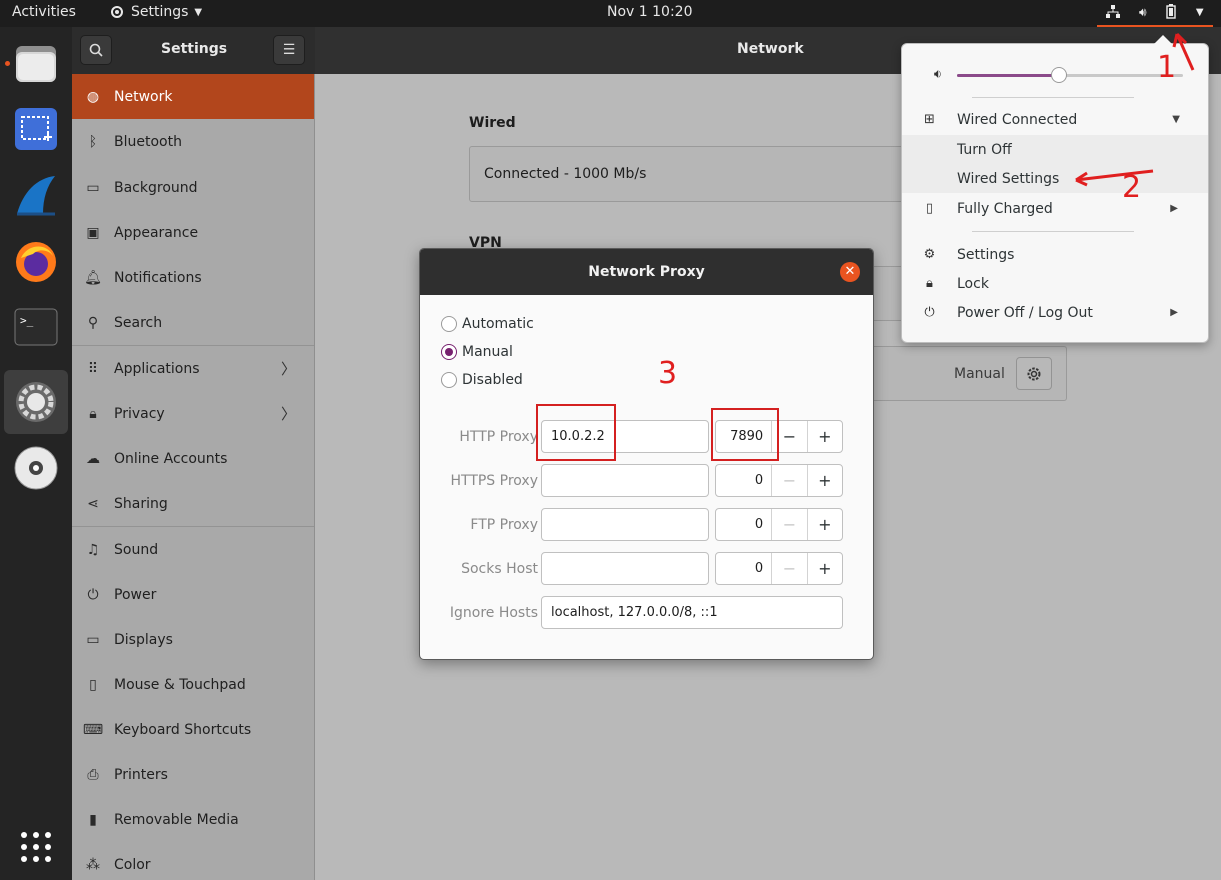 This screenshot has width=1221, height=880. I want to click on keyboard-icon: ⌨, so click(93, 729).